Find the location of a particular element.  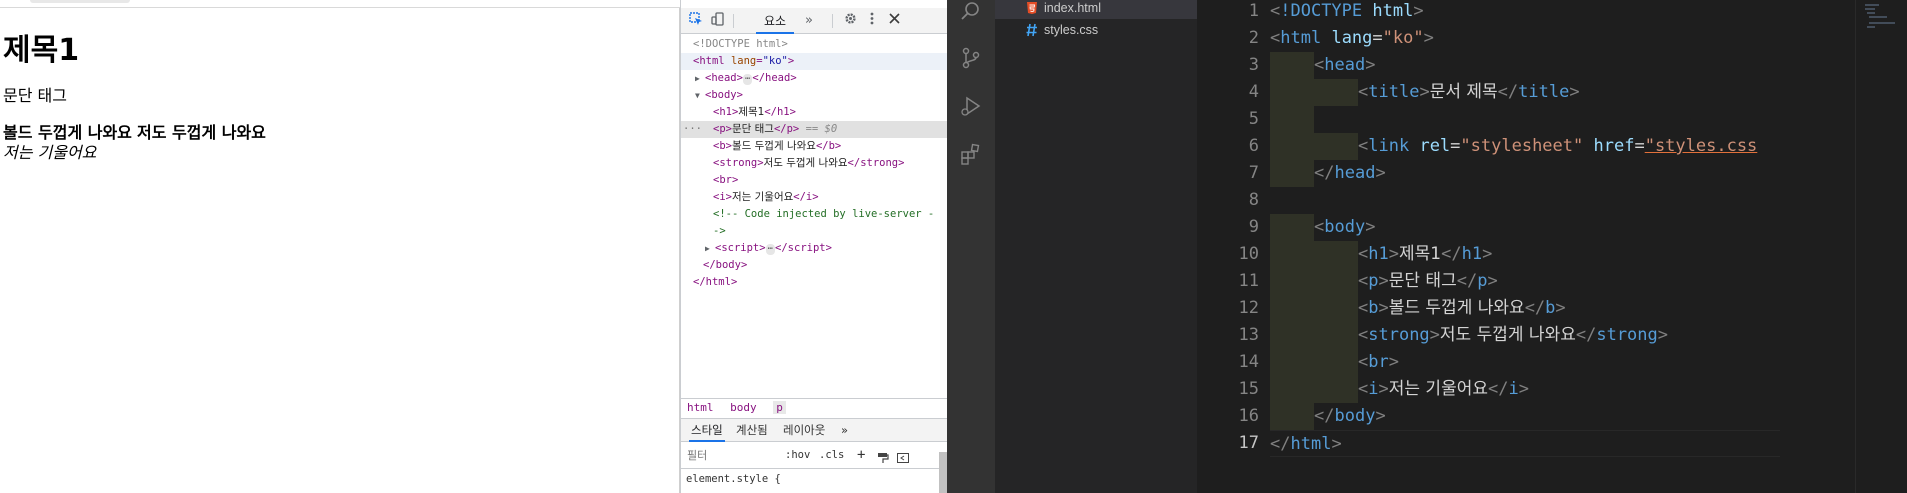

attr-token: lang is located at coordinates (1352, 38).